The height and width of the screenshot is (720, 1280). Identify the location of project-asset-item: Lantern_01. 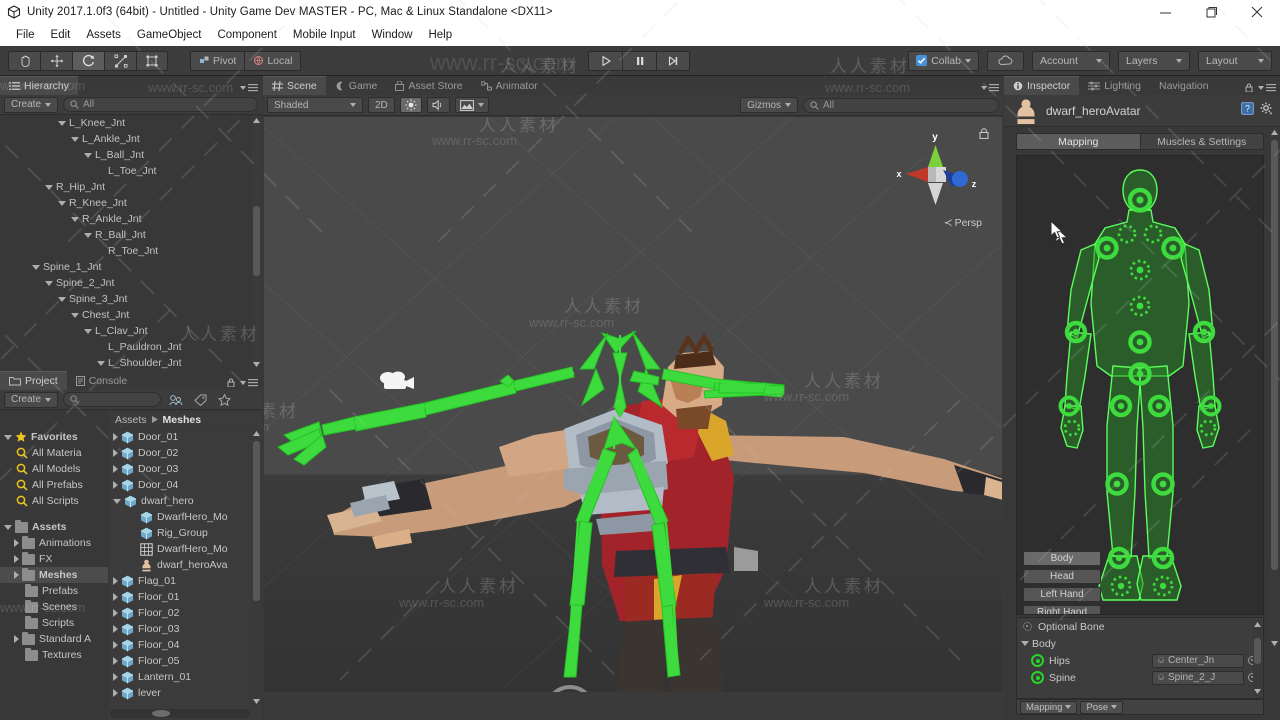
(185, 677).